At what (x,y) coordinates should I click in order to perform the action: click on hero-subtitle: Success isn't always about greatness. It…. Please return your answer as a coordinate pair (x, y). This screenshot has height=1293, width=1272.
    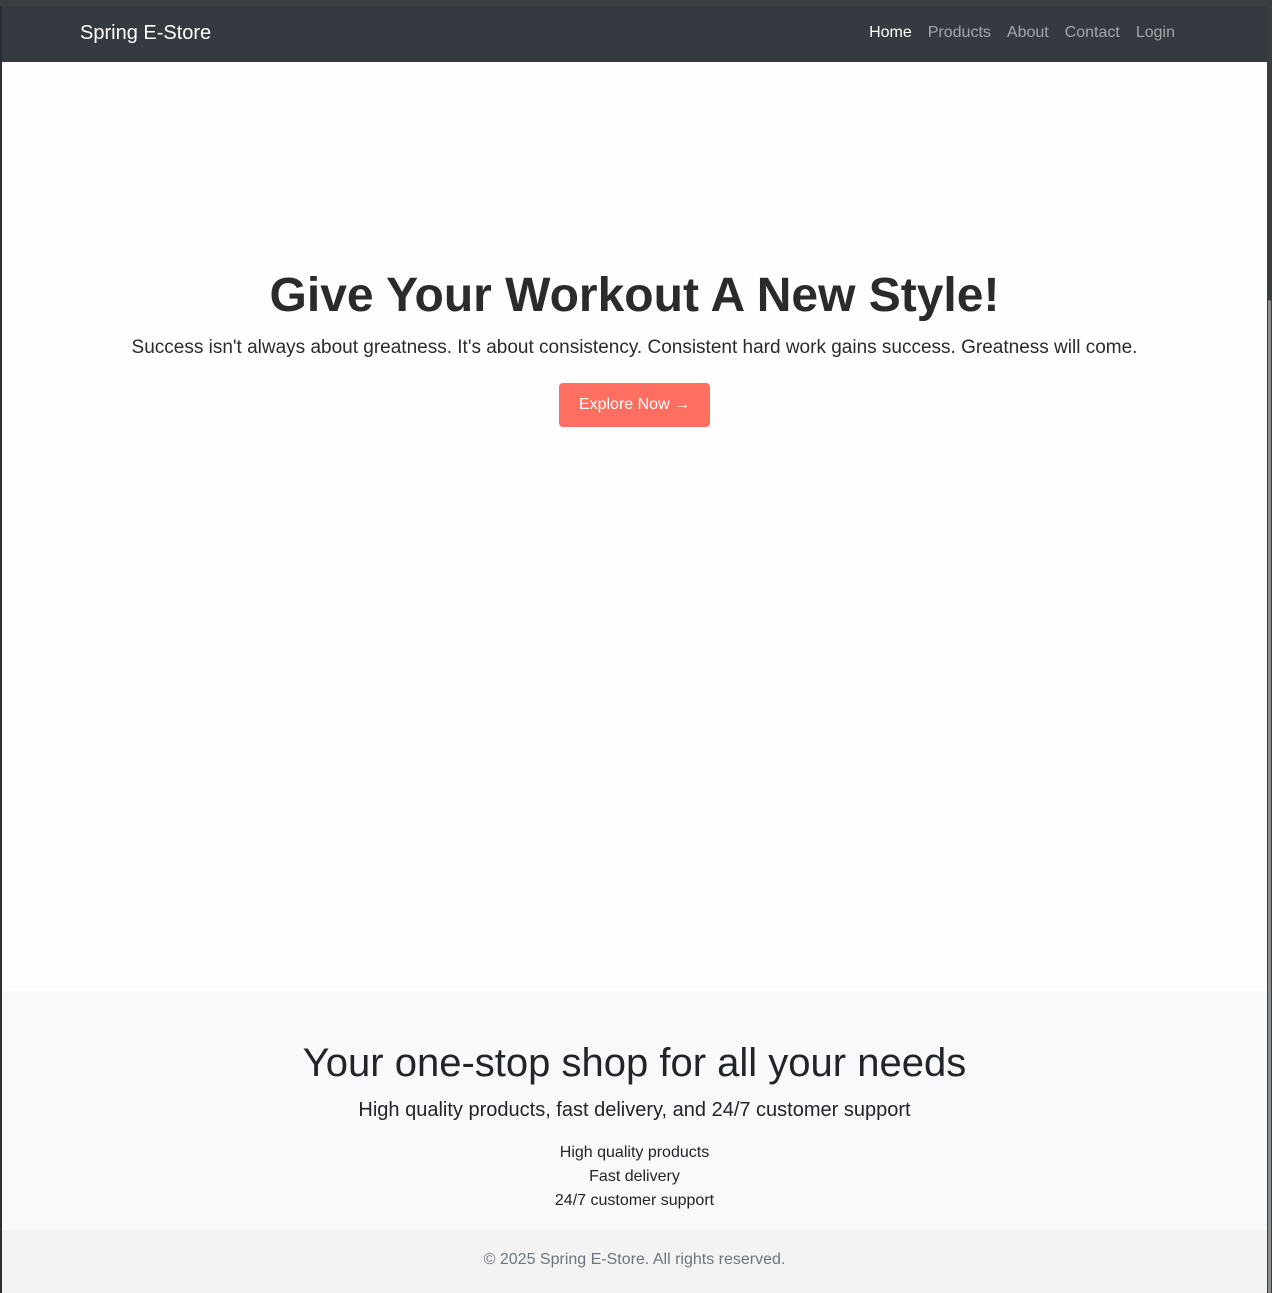
    Looking at the image, I should click on (634, 347).